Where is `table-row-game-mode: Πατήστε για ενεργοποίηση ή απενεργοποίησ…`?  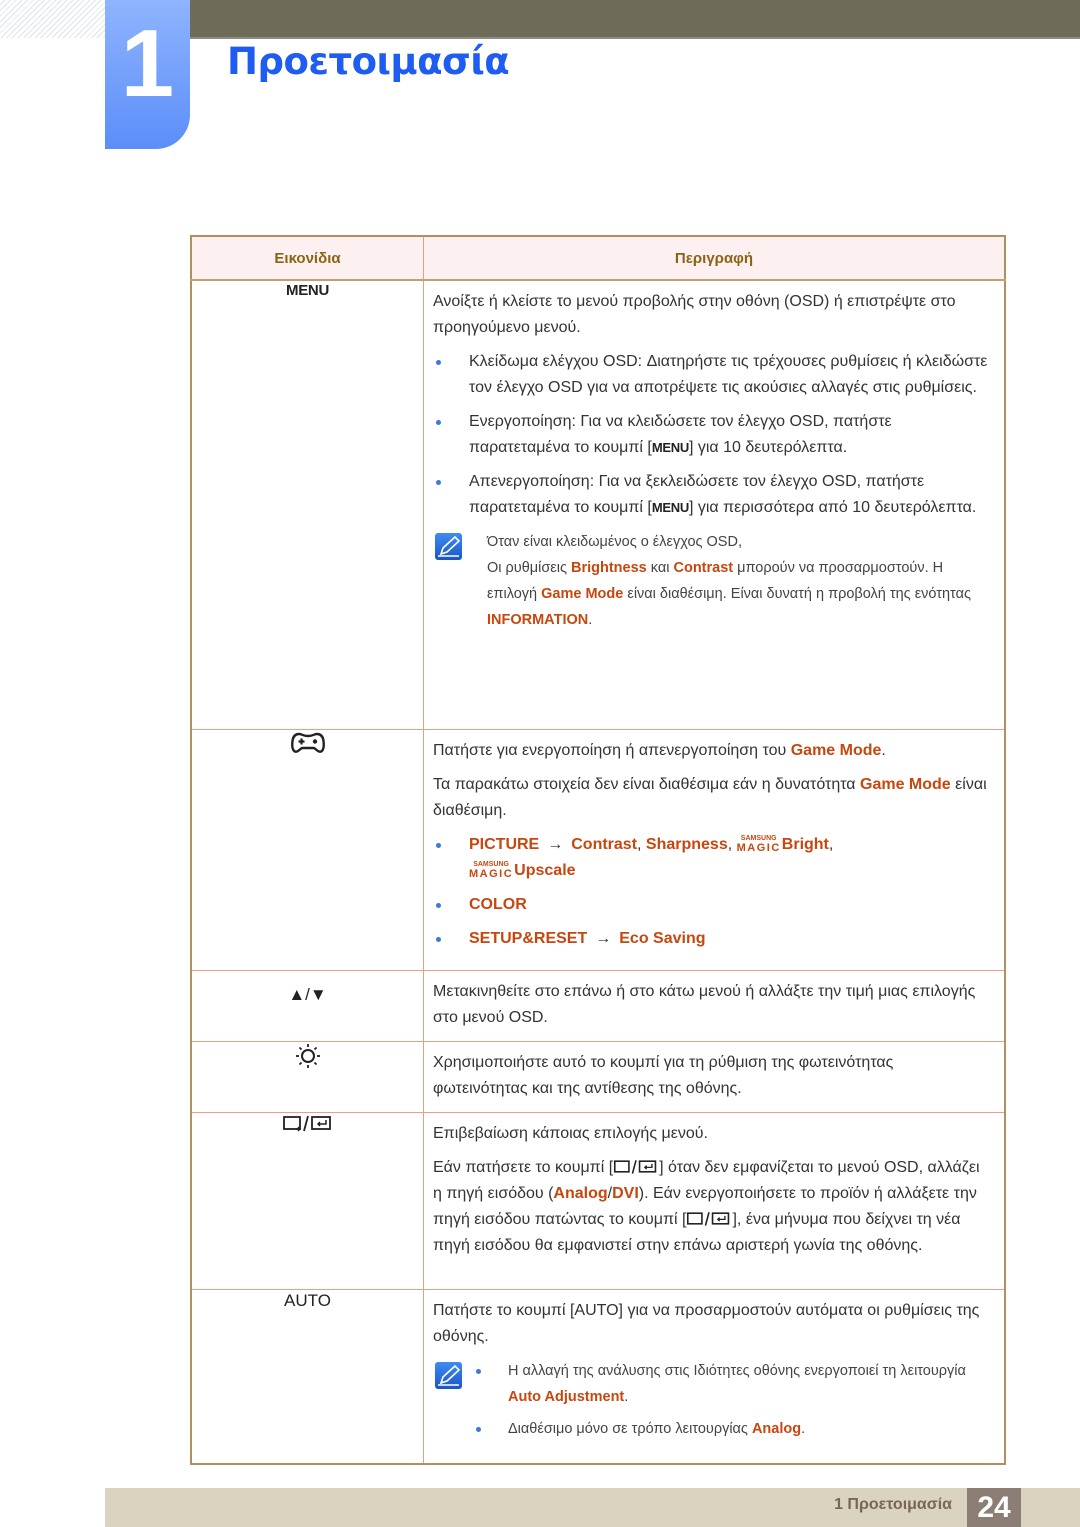 table-row-game-mode: Πατήστε για ενεργοποίηση ή απενεργοποίησ… is located at coordinates (598, 849).